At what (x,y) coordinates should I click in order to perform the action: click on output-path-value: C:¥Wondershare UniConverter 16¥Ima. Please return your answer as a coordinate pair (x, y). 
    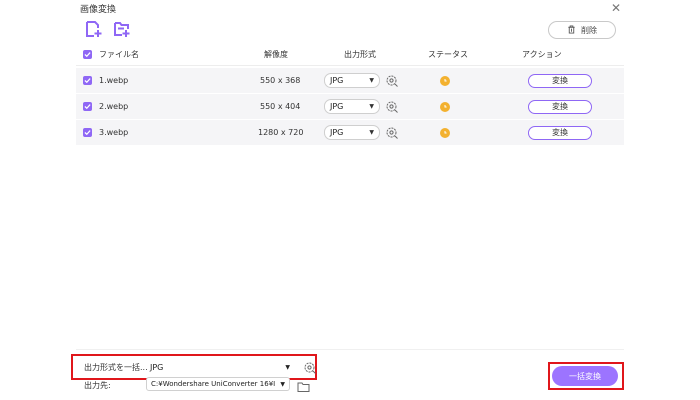
    Looking at the image, I should click on (213, 384).